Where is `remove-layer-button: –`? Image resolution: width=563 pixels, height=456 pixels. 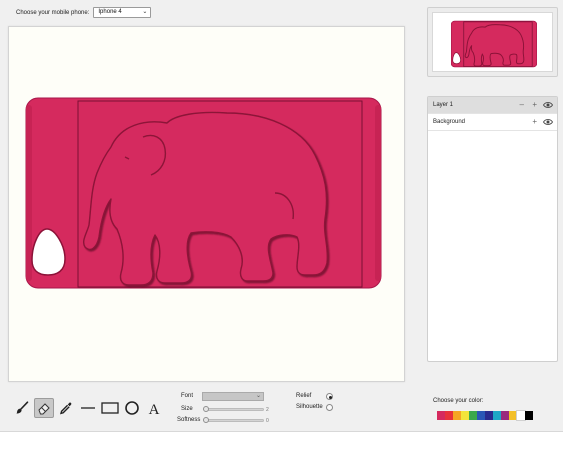
remove-layer-button: – is located at coordinates (522, 105).